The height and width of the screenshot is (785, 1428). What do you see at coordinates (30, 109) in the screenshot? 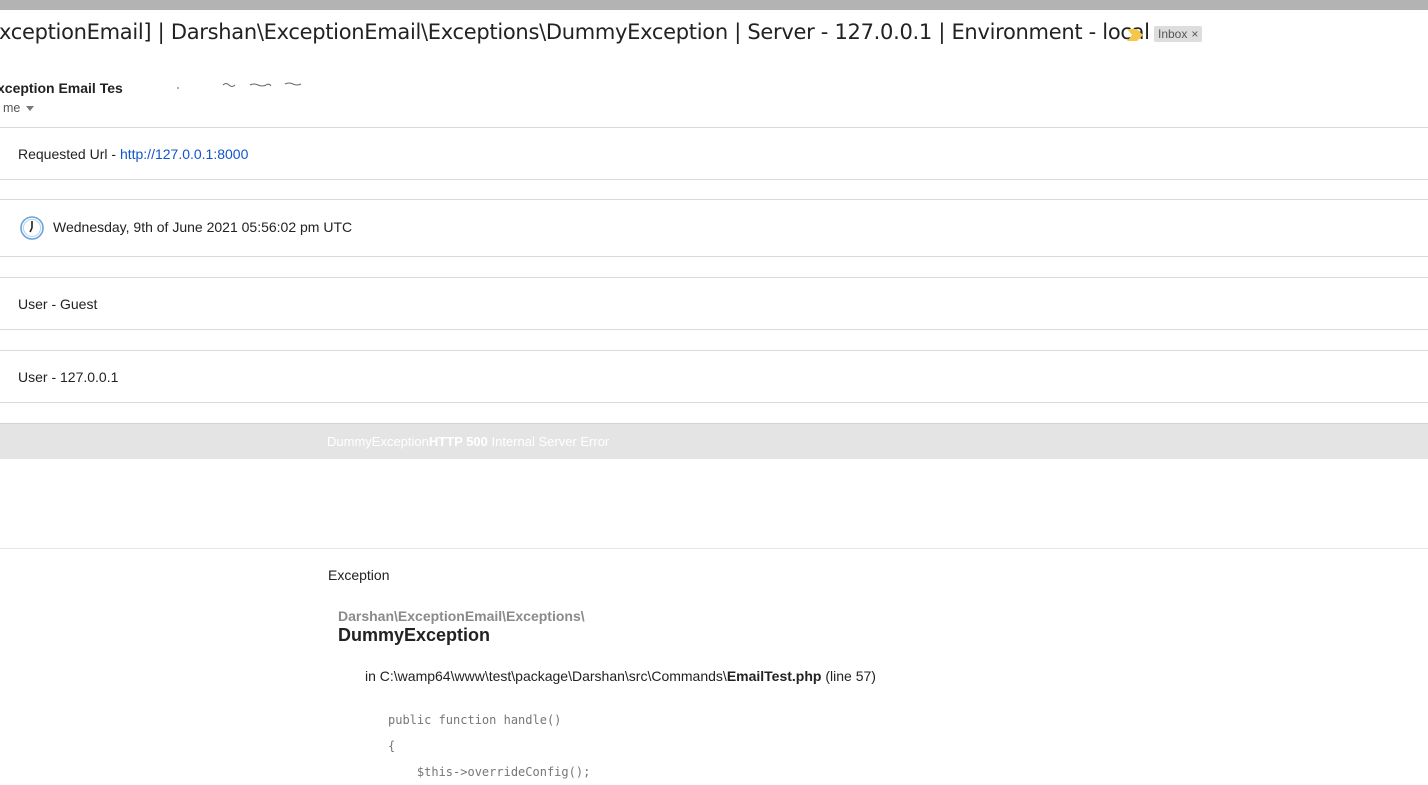
I see `chevron-down-icon` at bounding box center [30, 109].